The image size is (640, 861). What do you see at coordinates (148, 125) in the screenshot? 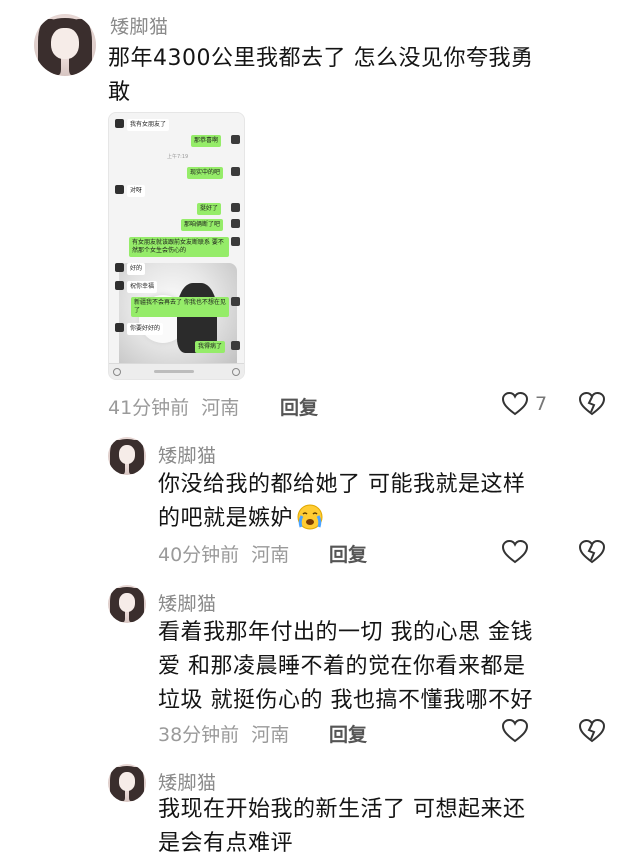
I see `chat-message: 我有女朋友了` at bounding box center [148, 125].